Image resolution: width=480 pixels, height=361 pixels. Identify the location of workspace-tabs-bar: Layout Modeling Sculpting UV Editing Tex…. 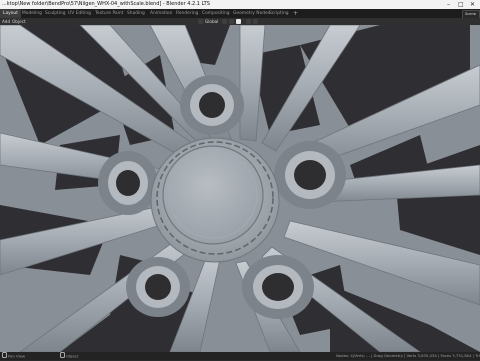
(240, 14).